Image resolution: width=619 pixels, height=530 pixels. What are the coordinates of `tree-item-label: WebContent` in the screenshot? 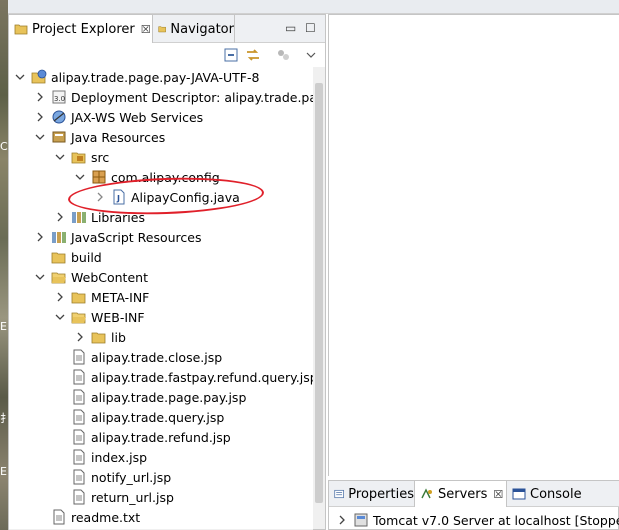 It's located at (109, 277).